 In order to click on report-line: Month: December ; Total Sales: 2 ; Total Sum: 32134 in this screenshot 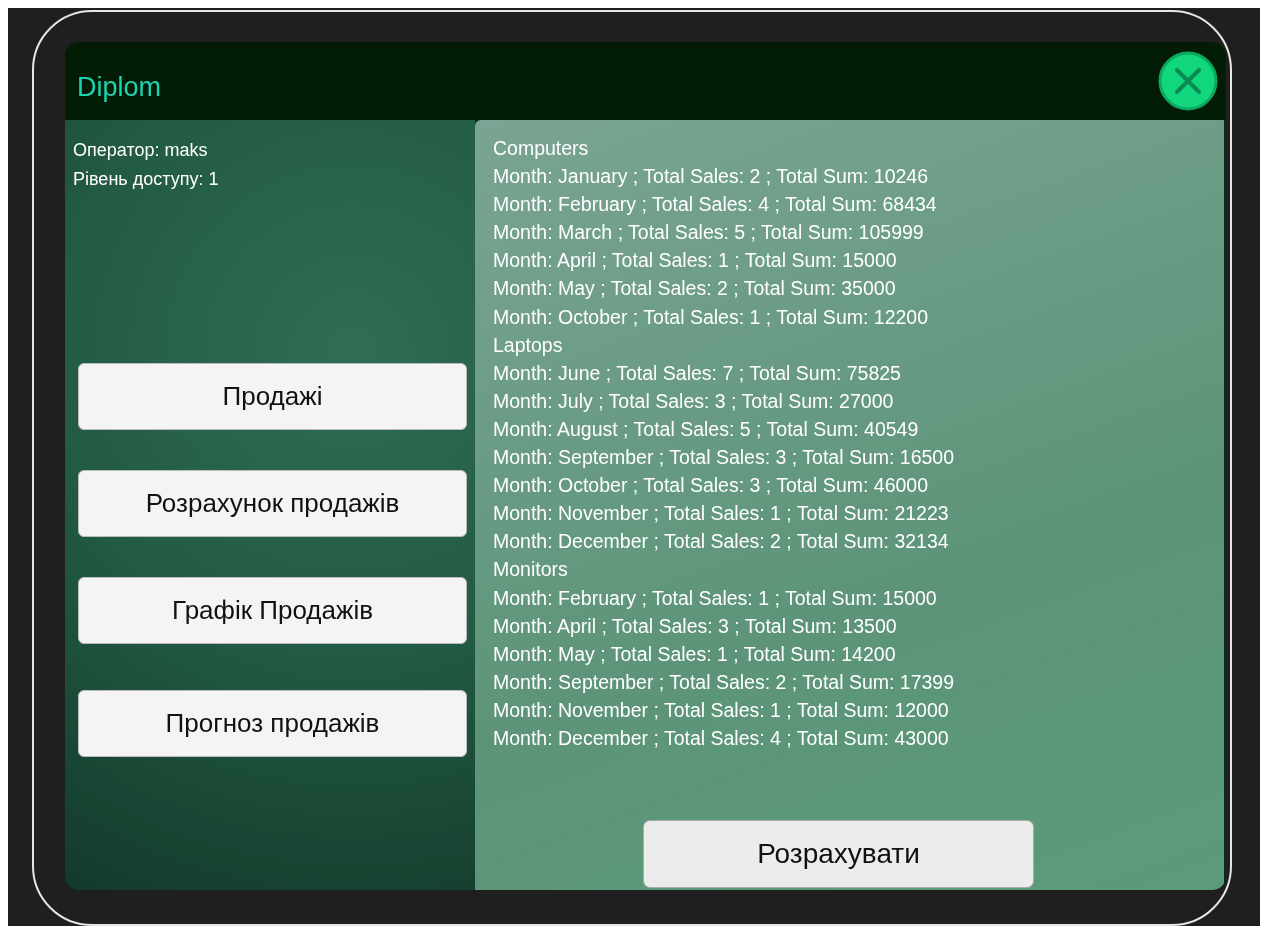, I will do `click(721, 542)`.